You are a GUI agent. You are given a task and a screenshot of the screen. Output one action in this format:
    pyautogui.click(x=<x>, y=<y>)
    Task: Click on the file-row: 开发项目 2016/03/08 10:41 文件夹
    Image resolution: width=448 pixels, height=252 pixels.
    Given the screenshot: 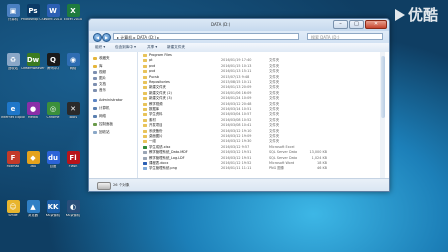 What is the action you would take?
    pyautogui.click(x=260, y=125)
    